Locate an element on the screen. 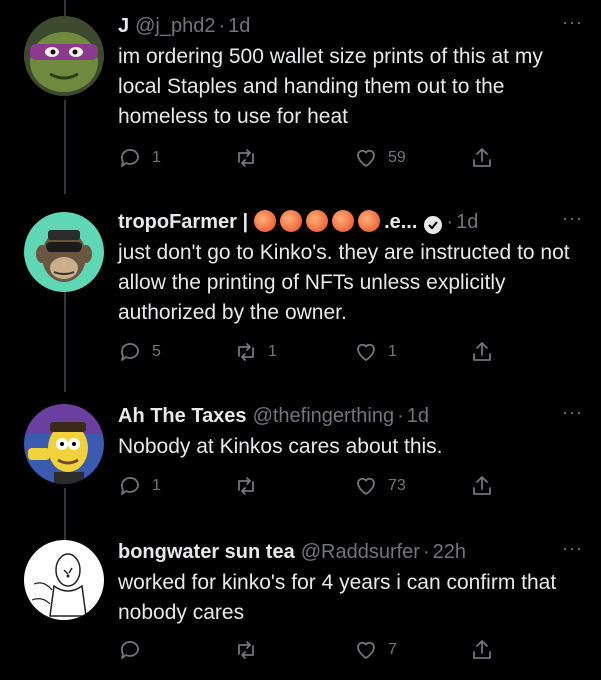 The image size is (601, 680). user-handle: @Raddsurfer is located at coordinates (360, 552).